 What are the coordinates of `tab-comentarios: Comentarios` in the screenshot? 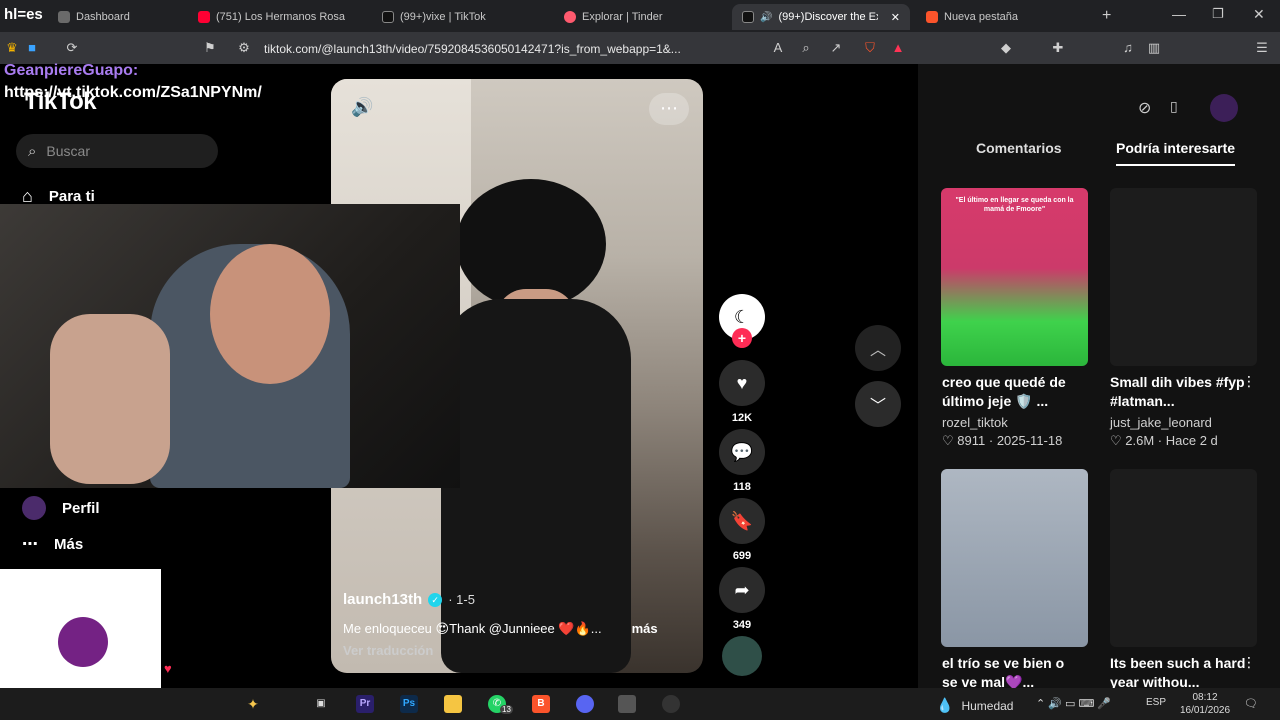 It's located at (1019, 148).